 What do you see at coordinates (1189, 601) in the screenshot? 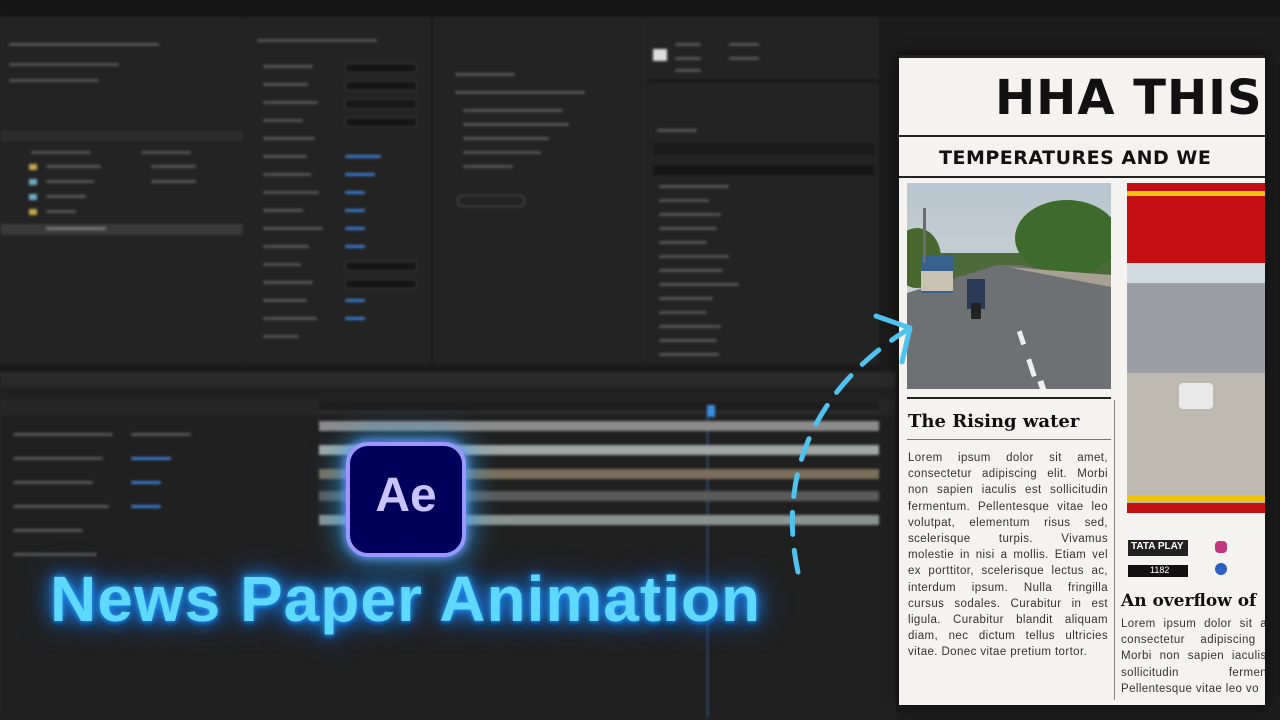
I see `story-2-headline: An overflow of` at bounding box center [1189, 601].